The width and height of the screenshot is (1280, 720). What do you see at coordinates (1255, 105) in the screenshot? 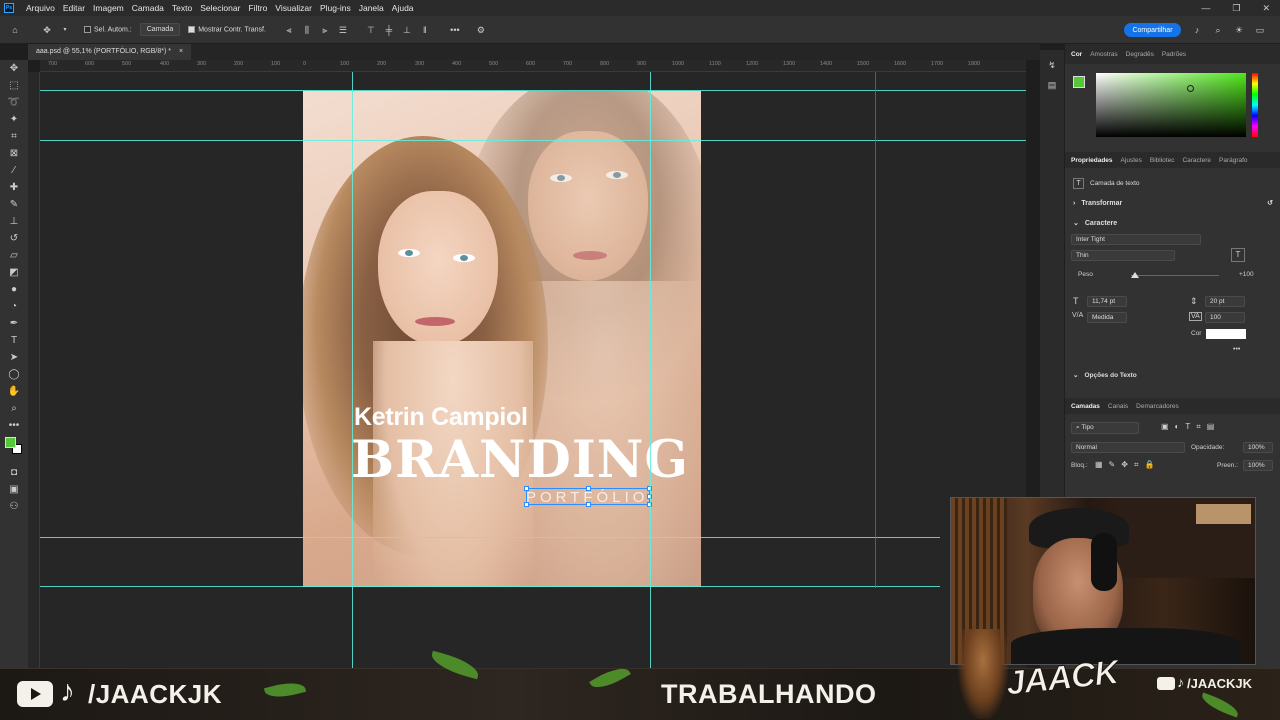
I see `hue-slider` at bounding box center [1255, 105].